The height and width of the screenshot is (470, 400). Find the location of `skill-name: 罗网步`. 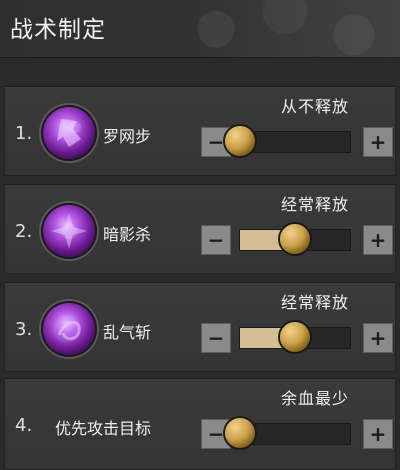

skill-name: 罗网步 is located at coordinates (127, 136).